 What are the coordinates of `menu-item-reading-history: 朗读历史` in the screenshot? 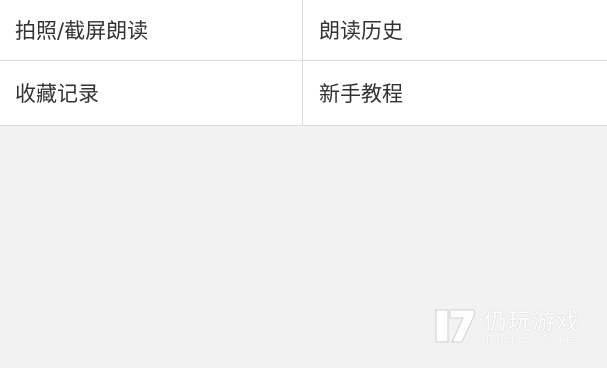 It's located at (455, 30).